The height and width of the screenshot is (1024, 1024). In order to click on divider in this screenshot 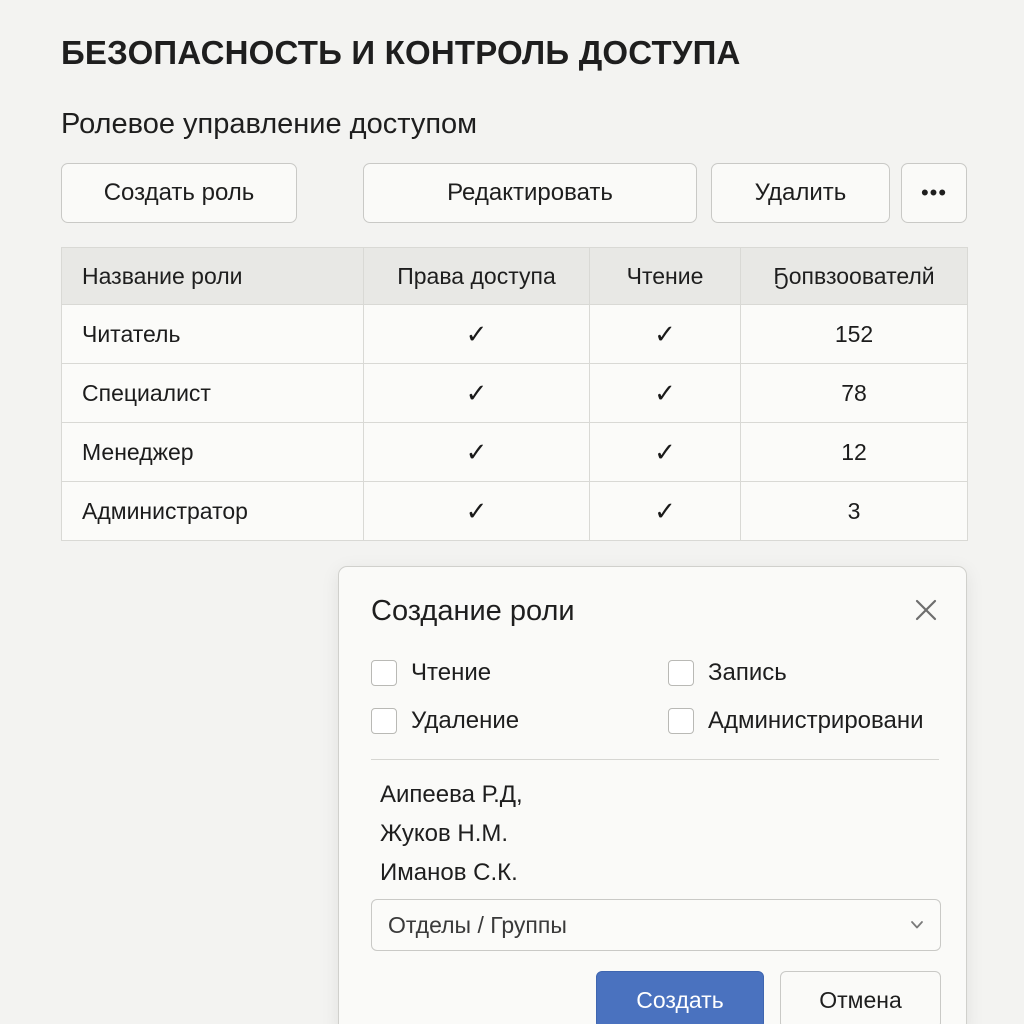, I will do `click(655, 759)`.